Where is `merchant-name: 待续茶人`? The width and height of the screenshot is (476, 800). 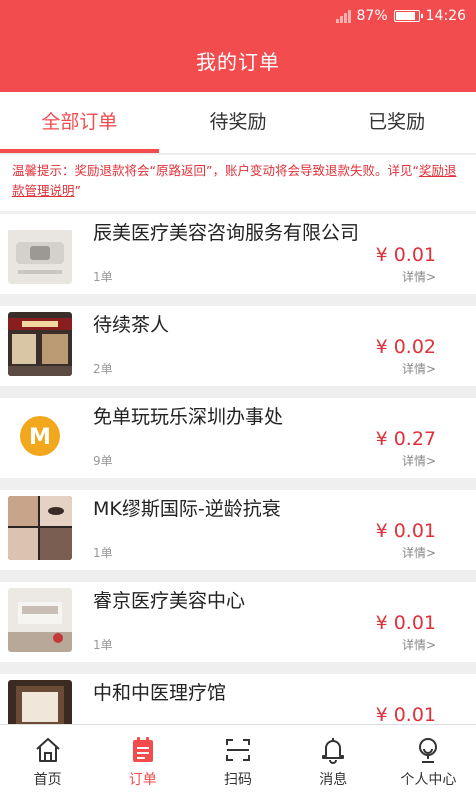 merchant-name: 待续茶人 is located at coordinates (131, 325).